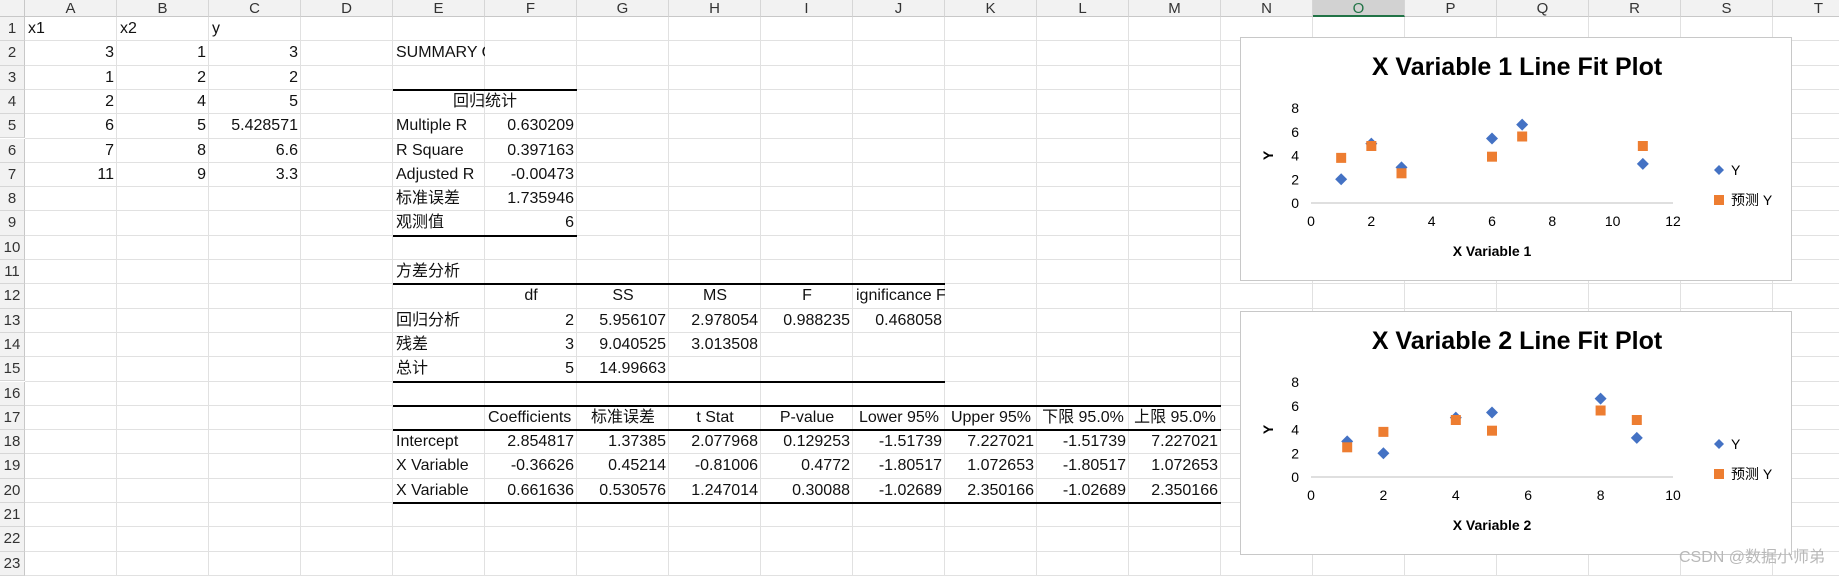  Describe the element at coordinates (255, 175) in the screenshot. I see `cell-C7: 3.3` at that location.